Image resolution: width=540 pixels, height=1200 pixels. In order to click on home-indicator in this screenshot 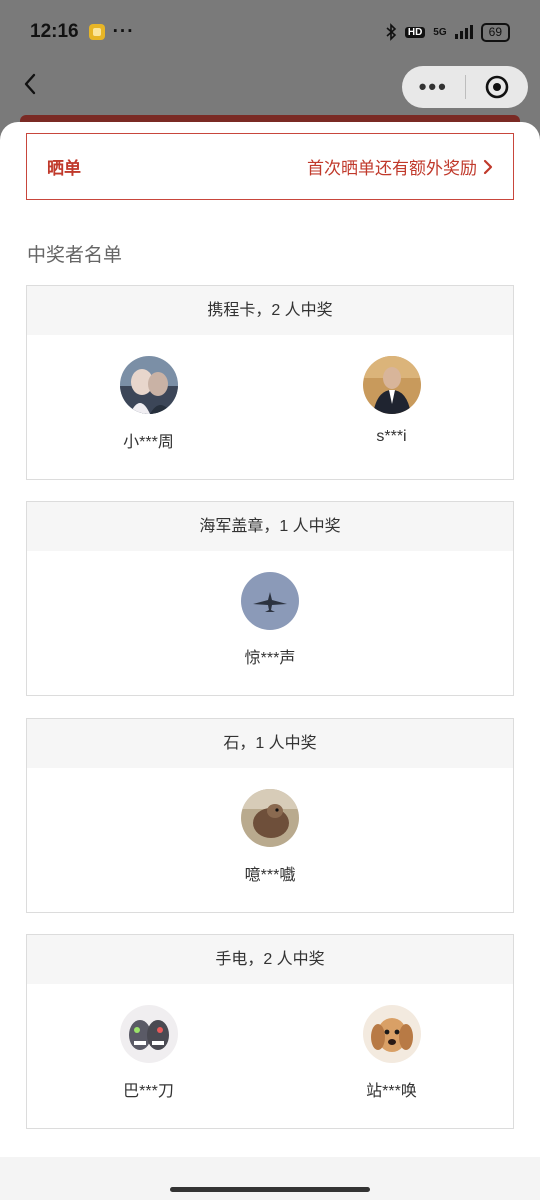, I will do `click(270, 1189)`.